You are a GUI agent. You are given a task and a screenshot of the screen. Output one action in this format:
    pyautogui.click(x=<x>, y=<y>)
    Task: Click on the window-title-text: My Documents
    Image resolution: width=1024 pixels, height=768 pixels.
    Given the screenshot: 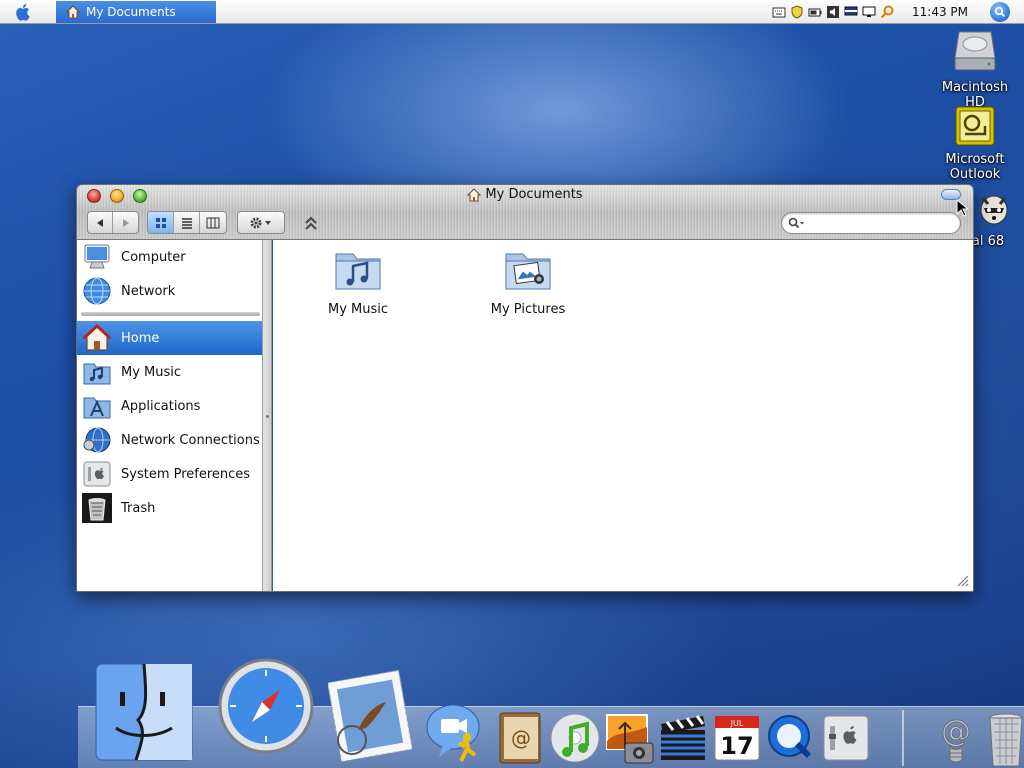 What is the action you would take?
    pyautogui.click(x=534, y=194)
    